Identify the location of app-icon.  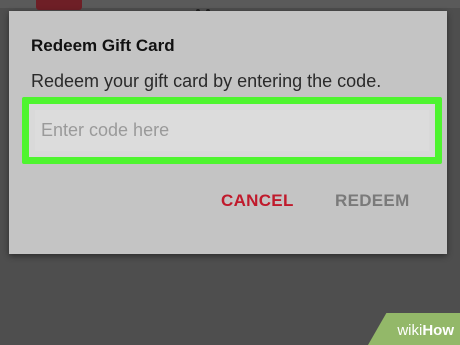
(59, 5).